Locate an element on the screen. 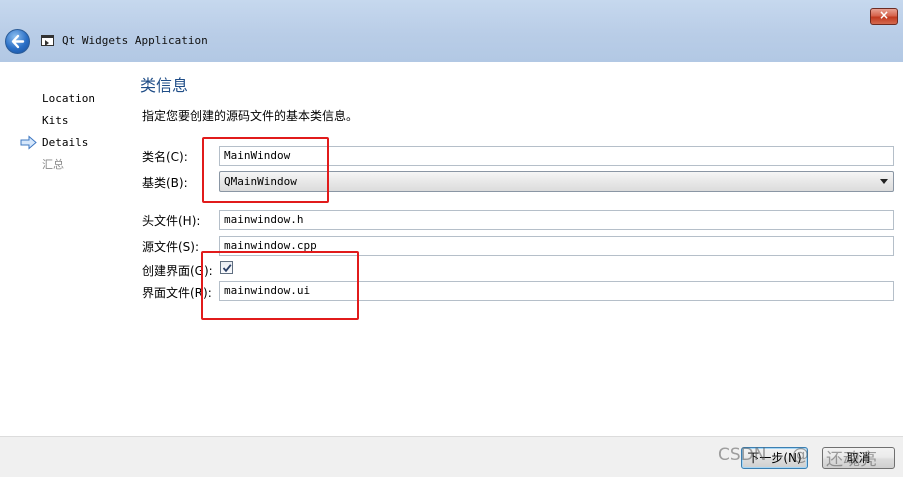 The height and width of the screenshot is (477, 903). source-file-label: 源文件(S): is located at coordinates (171, 247).